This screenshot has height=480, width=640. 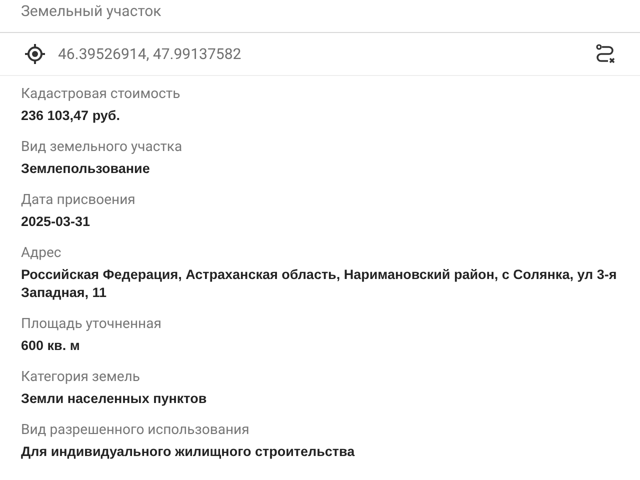 I want to click on field-value: Землепользование, so click(x=86, y=169).